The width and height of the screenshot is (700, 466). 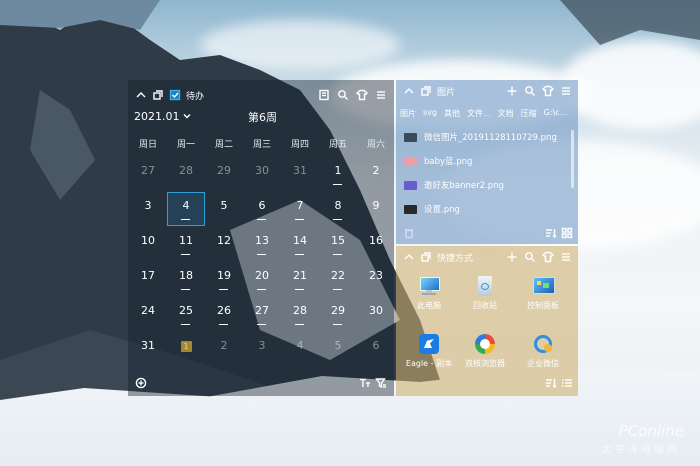 What do you see at coordinates (567, 233) in the screenshot?
I see `grid-view-icon` at bounding box center [567, 233].